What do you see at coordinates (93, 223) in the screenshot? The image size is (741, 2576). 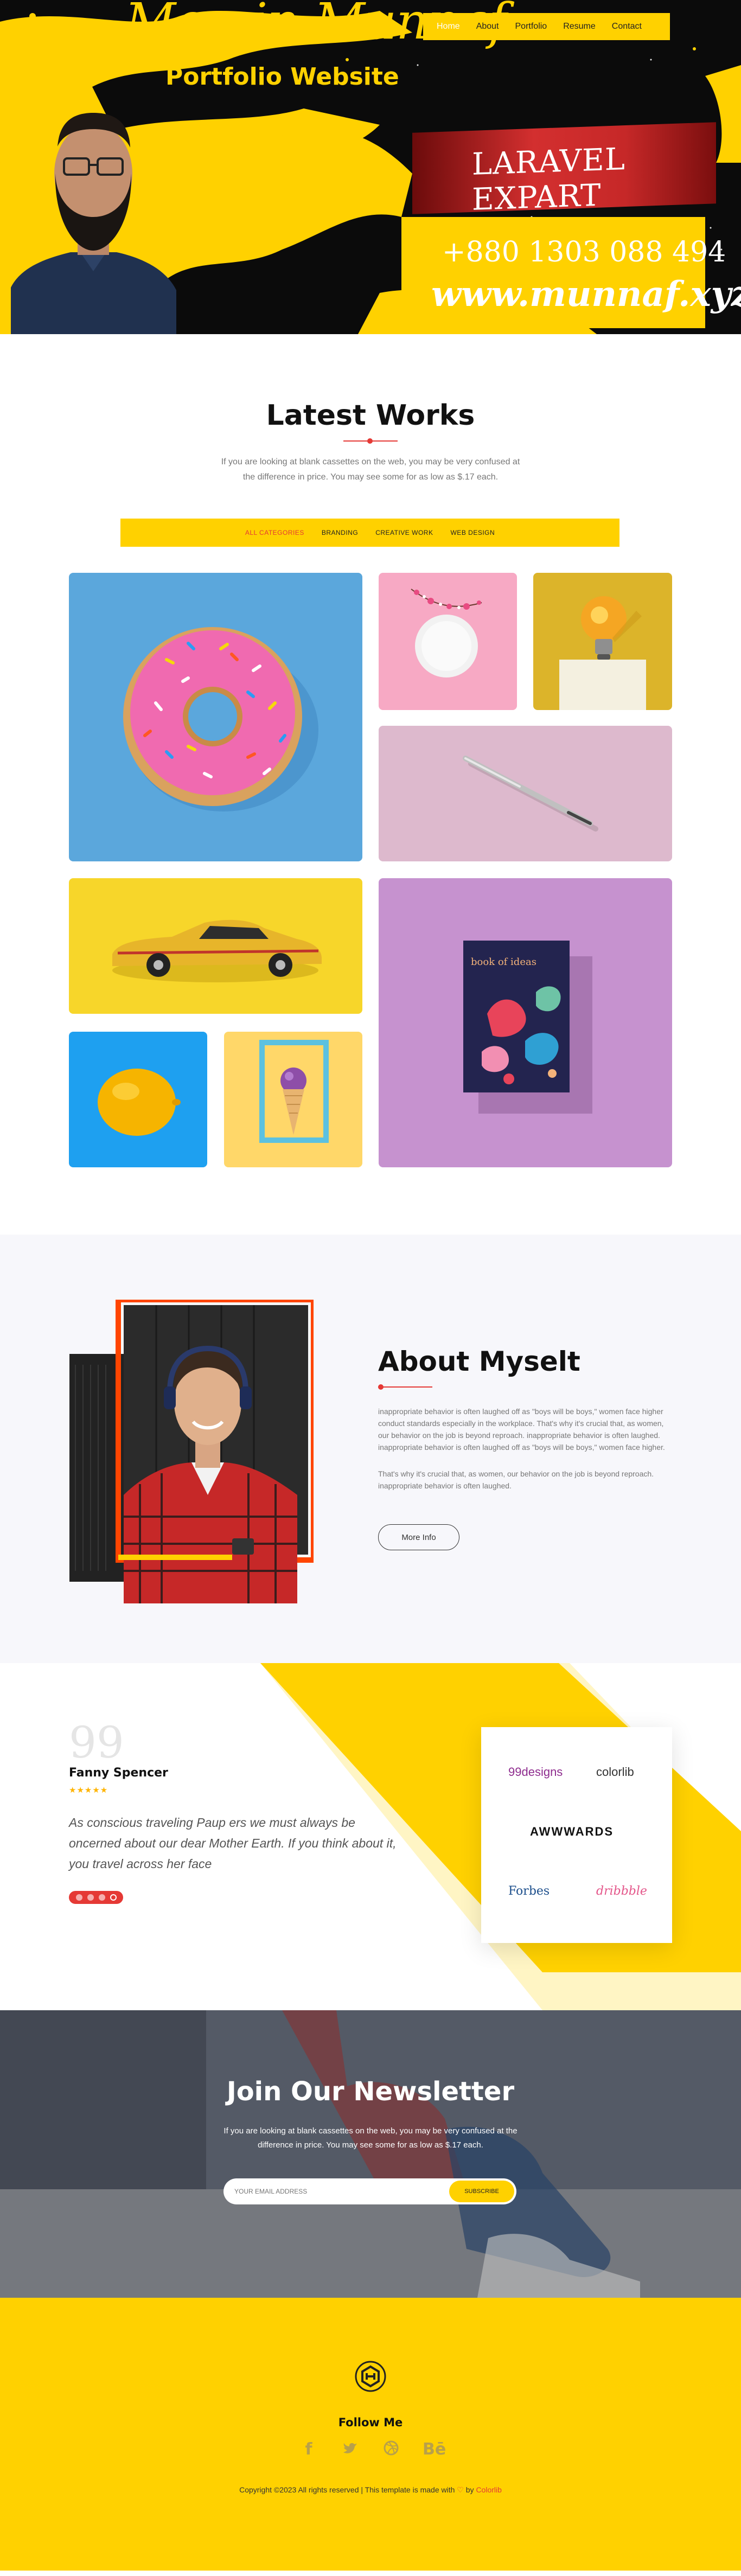 I see `profile-photo` at bounding box center [93, 223].